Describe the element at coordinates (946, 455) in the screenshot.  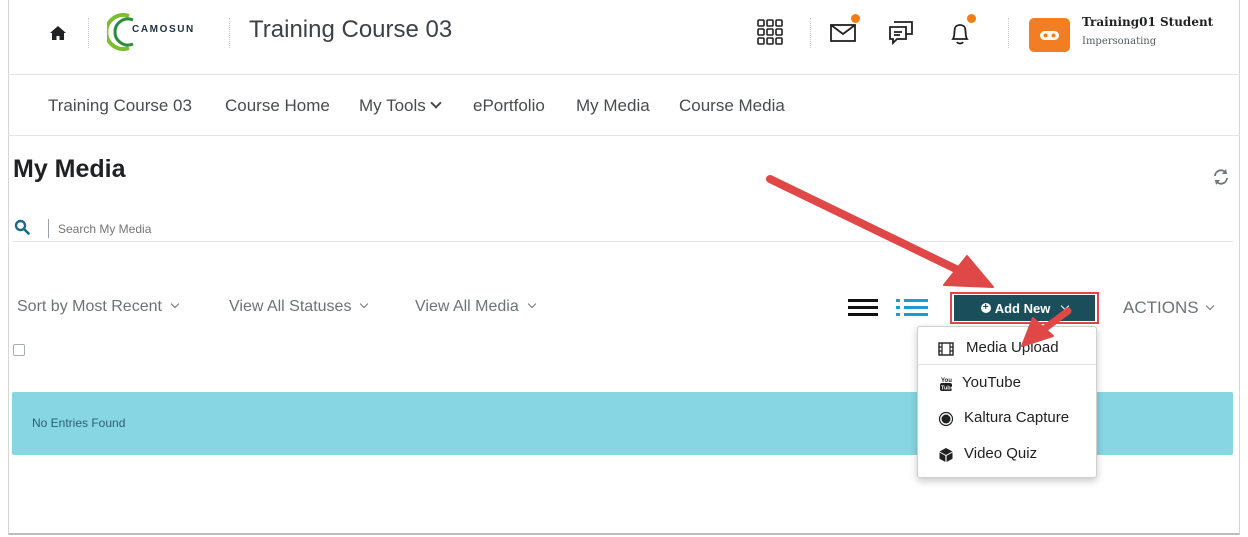
I see `cube-icon` at that location.